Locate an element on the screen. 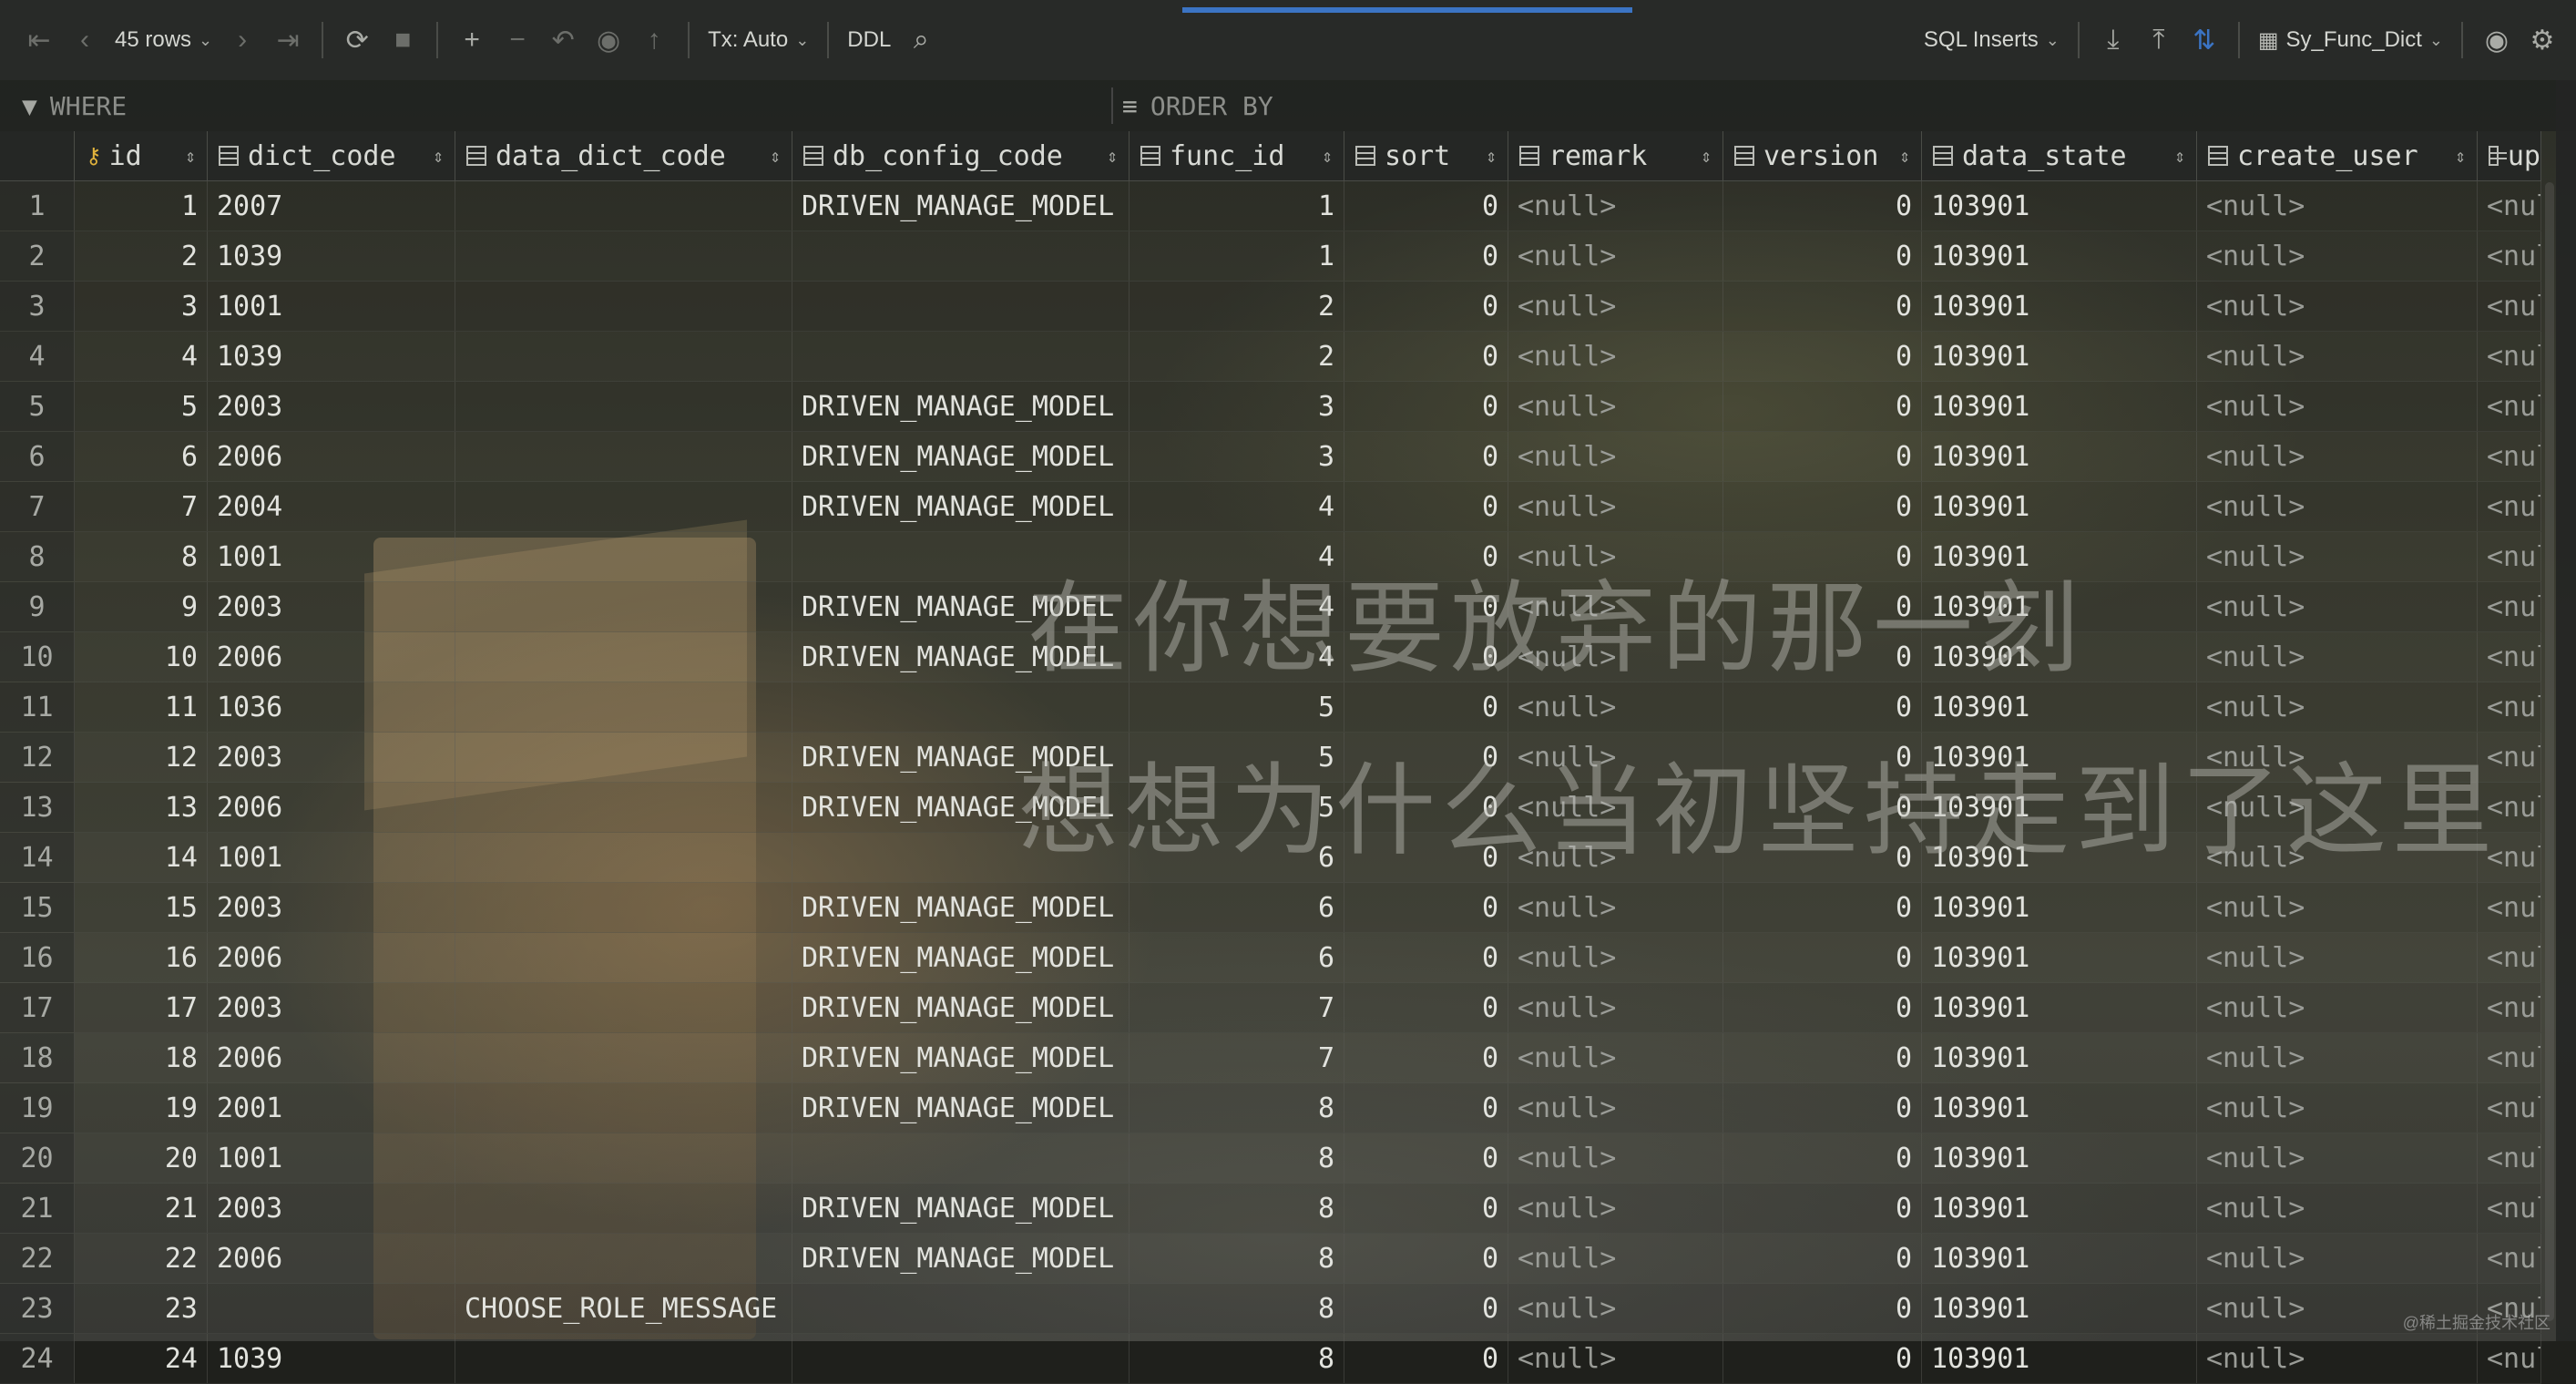  column-header-up: up is located at coordinates (2510, 155).